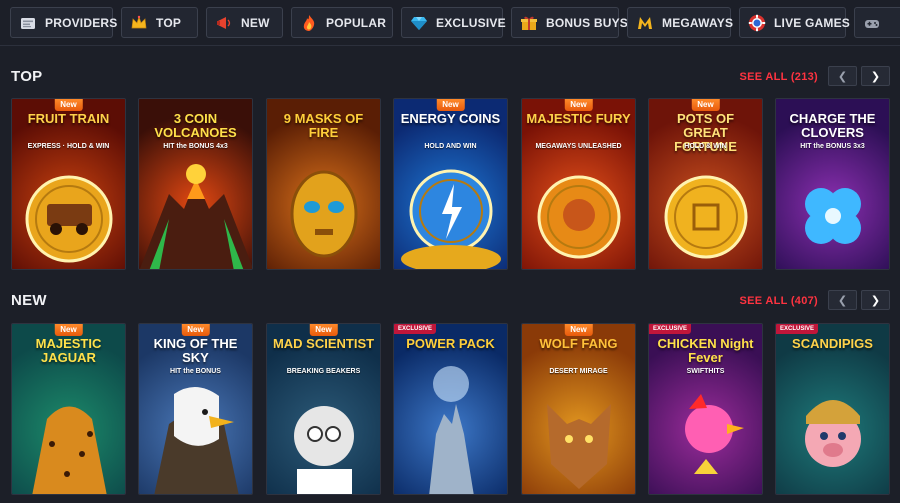  What do you see at coordinates (169, 22) in the screenshot?
I see `nav-label: TOP` at bounding box center [169, 22].